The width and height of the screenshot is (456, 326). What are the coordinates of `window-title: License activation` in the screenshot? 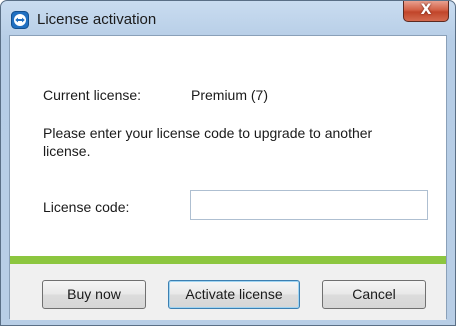 It's located at (97, 19).